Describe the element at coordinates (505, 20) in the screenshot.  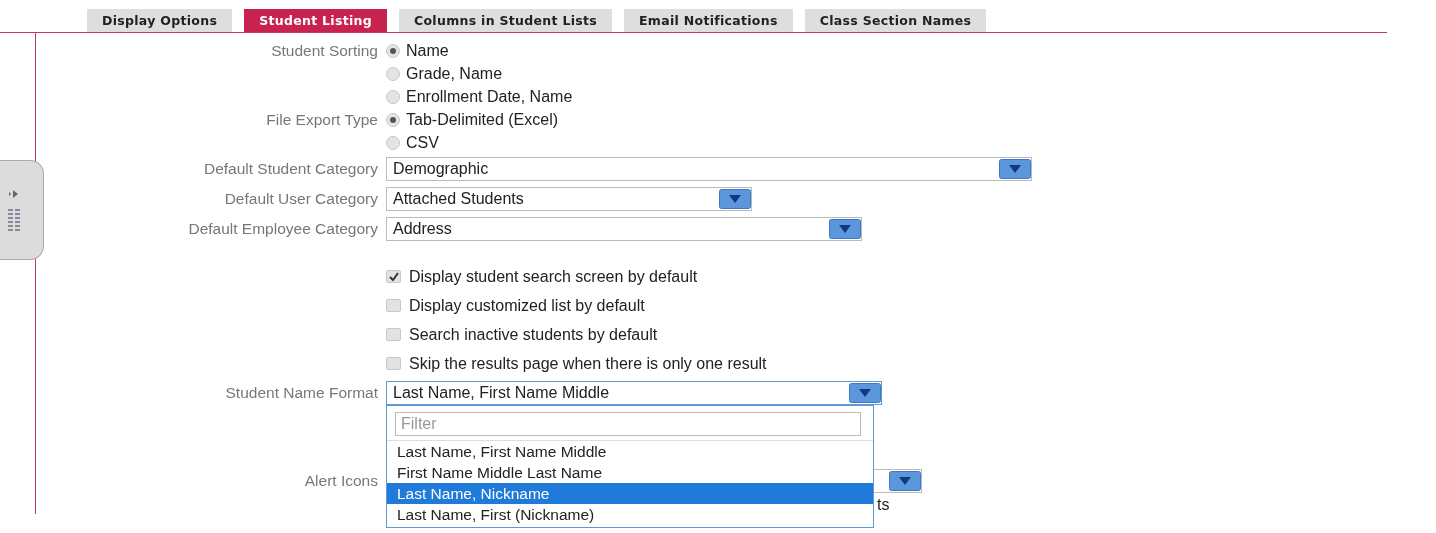
I see `tab: Columns in Student Lists` at that location.